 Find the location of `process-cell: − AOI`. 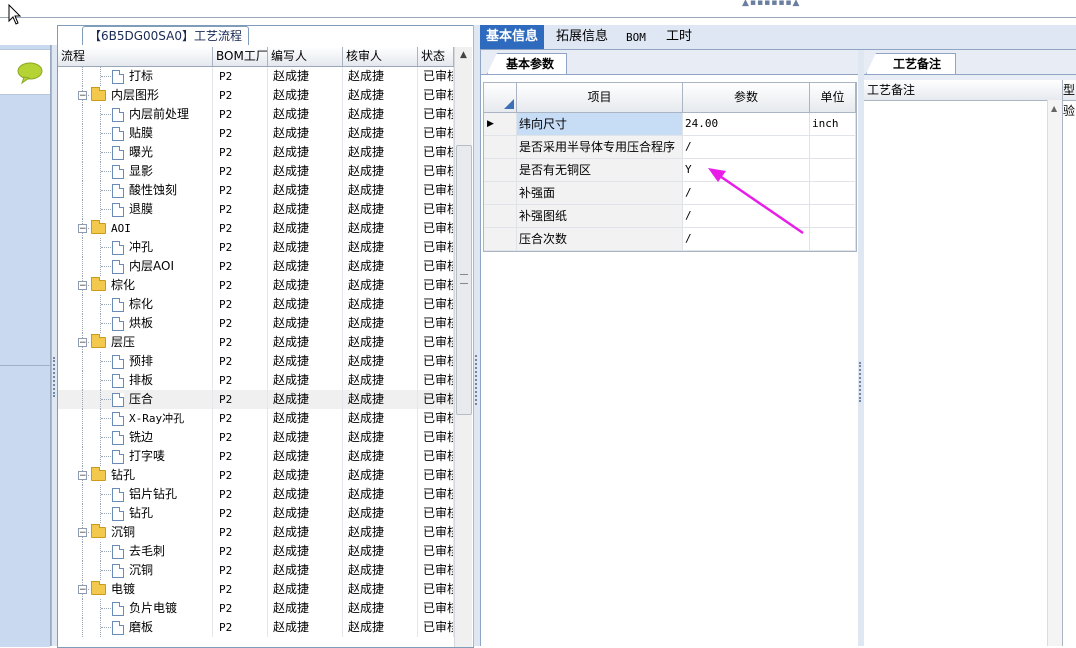

process-cell: − AOI is located at coordinates (135, 228).